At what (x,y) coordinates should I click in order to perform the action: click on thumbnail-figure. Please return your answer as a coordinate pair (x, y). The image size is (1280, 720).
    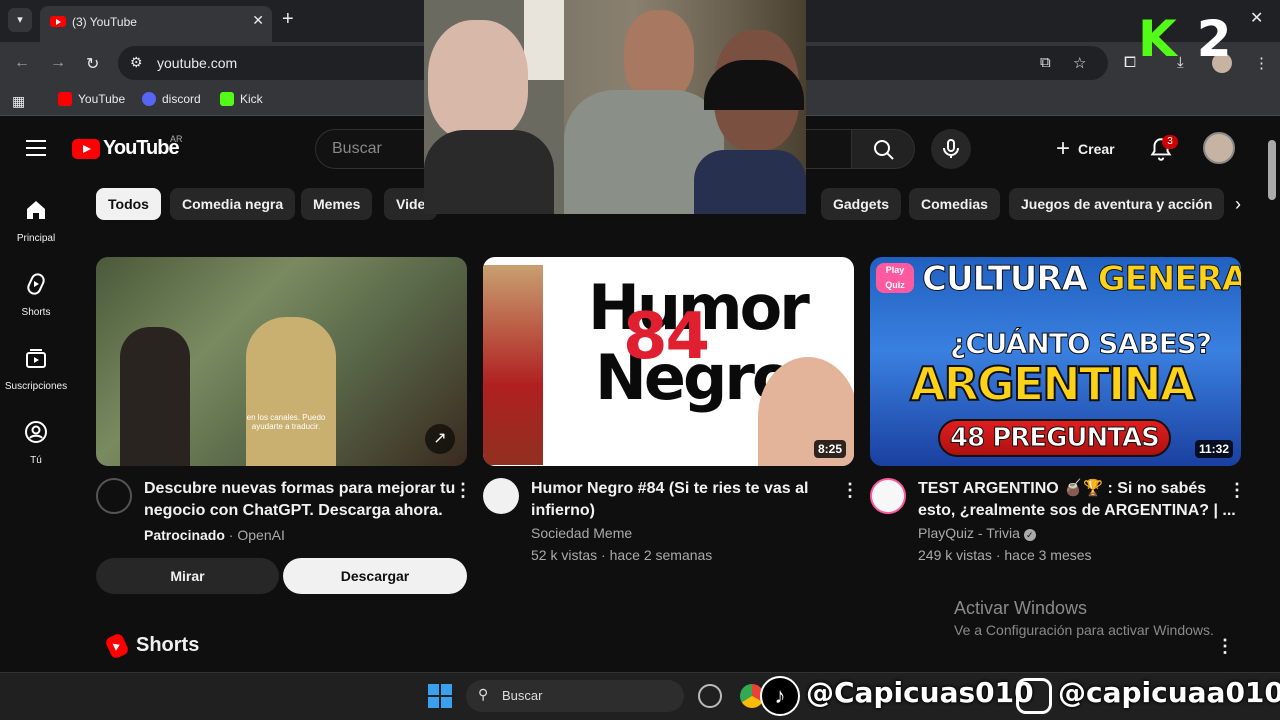
    Looking at the image, I should click on (513, 365).